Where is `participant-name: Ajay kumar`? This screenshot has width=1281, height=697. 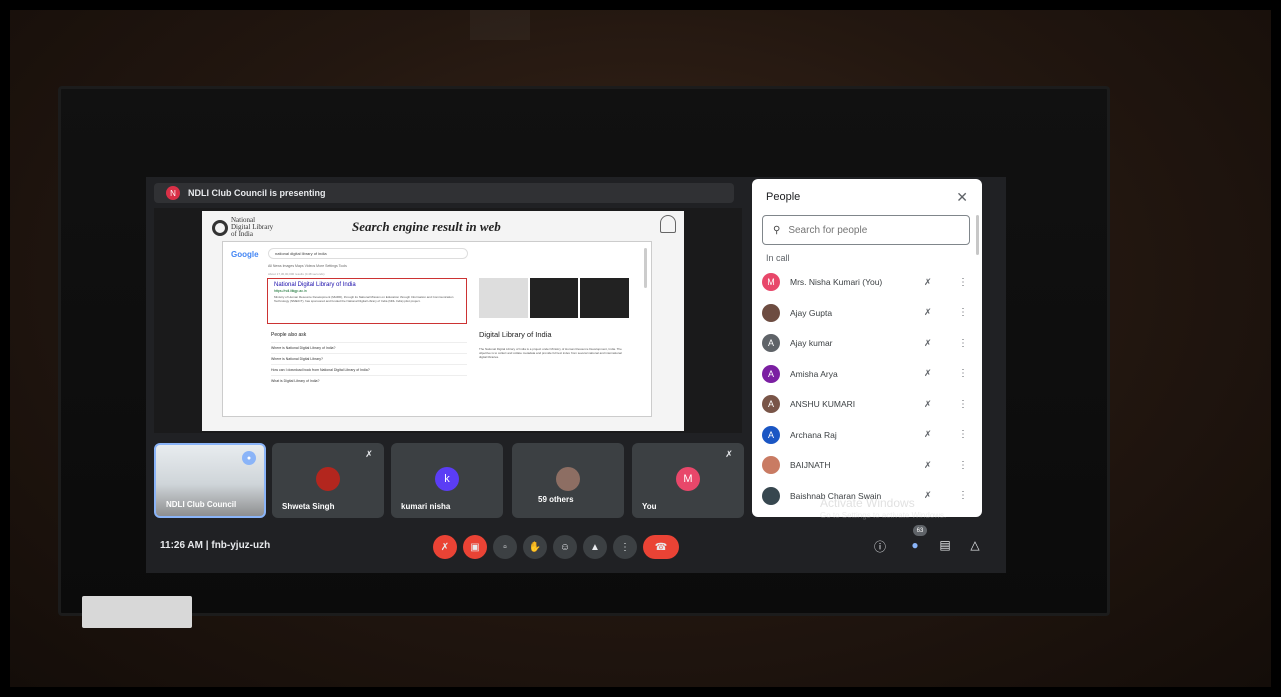
participant-name: Ajay kumar is located at coordinates (811, 343).